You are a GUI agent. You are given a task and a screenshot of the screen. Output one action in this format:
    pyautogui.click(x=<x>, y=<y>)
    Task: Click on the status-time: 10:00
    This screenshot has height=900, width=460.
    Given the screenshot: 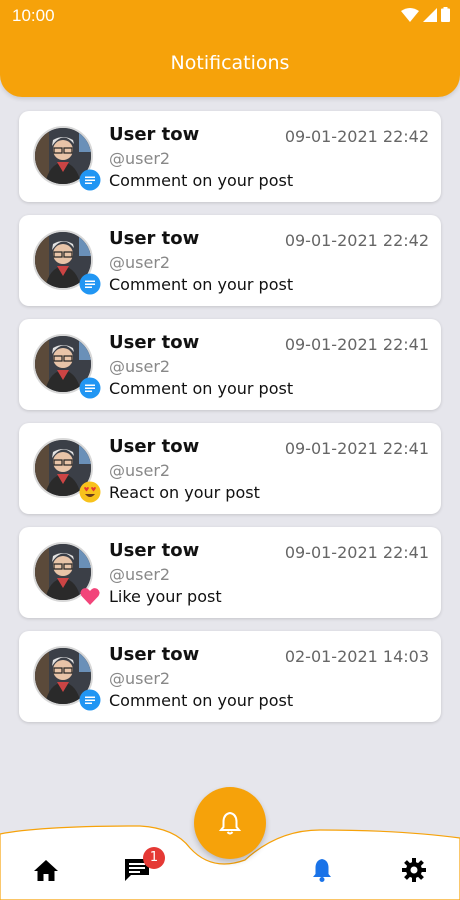 What is the action you would take?
    pyautogui.click(x=33, y=15)
    